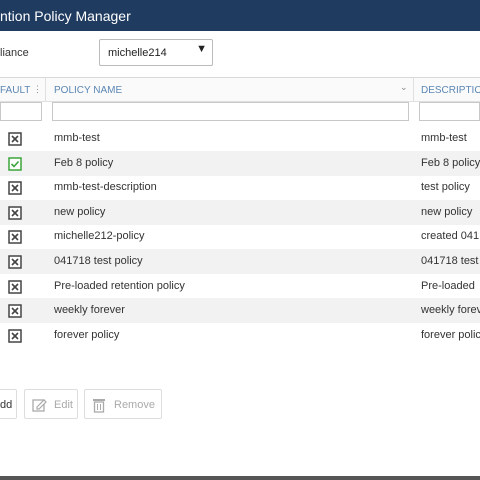  Describe the element at coordinates (21, 111) in the screenshot. I see `filter-default-input` at that location.